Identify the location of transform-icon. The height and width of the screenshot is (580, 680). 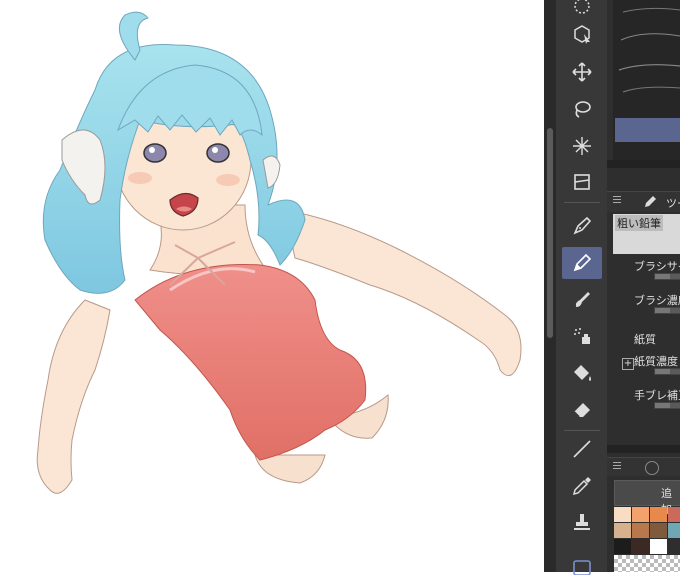
(582, 182).